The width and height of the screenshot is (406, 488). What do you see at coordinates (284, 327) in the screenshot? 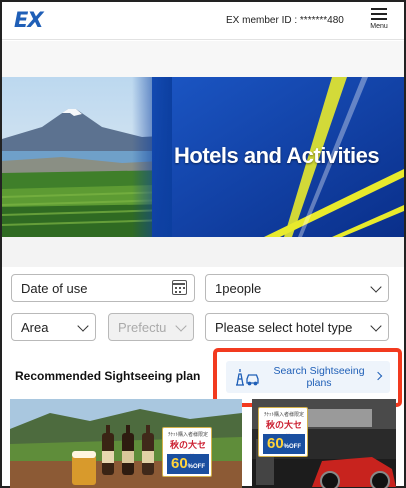
I see `hotel-type-value: Please select hotel type` at bounding box center [284, 327].